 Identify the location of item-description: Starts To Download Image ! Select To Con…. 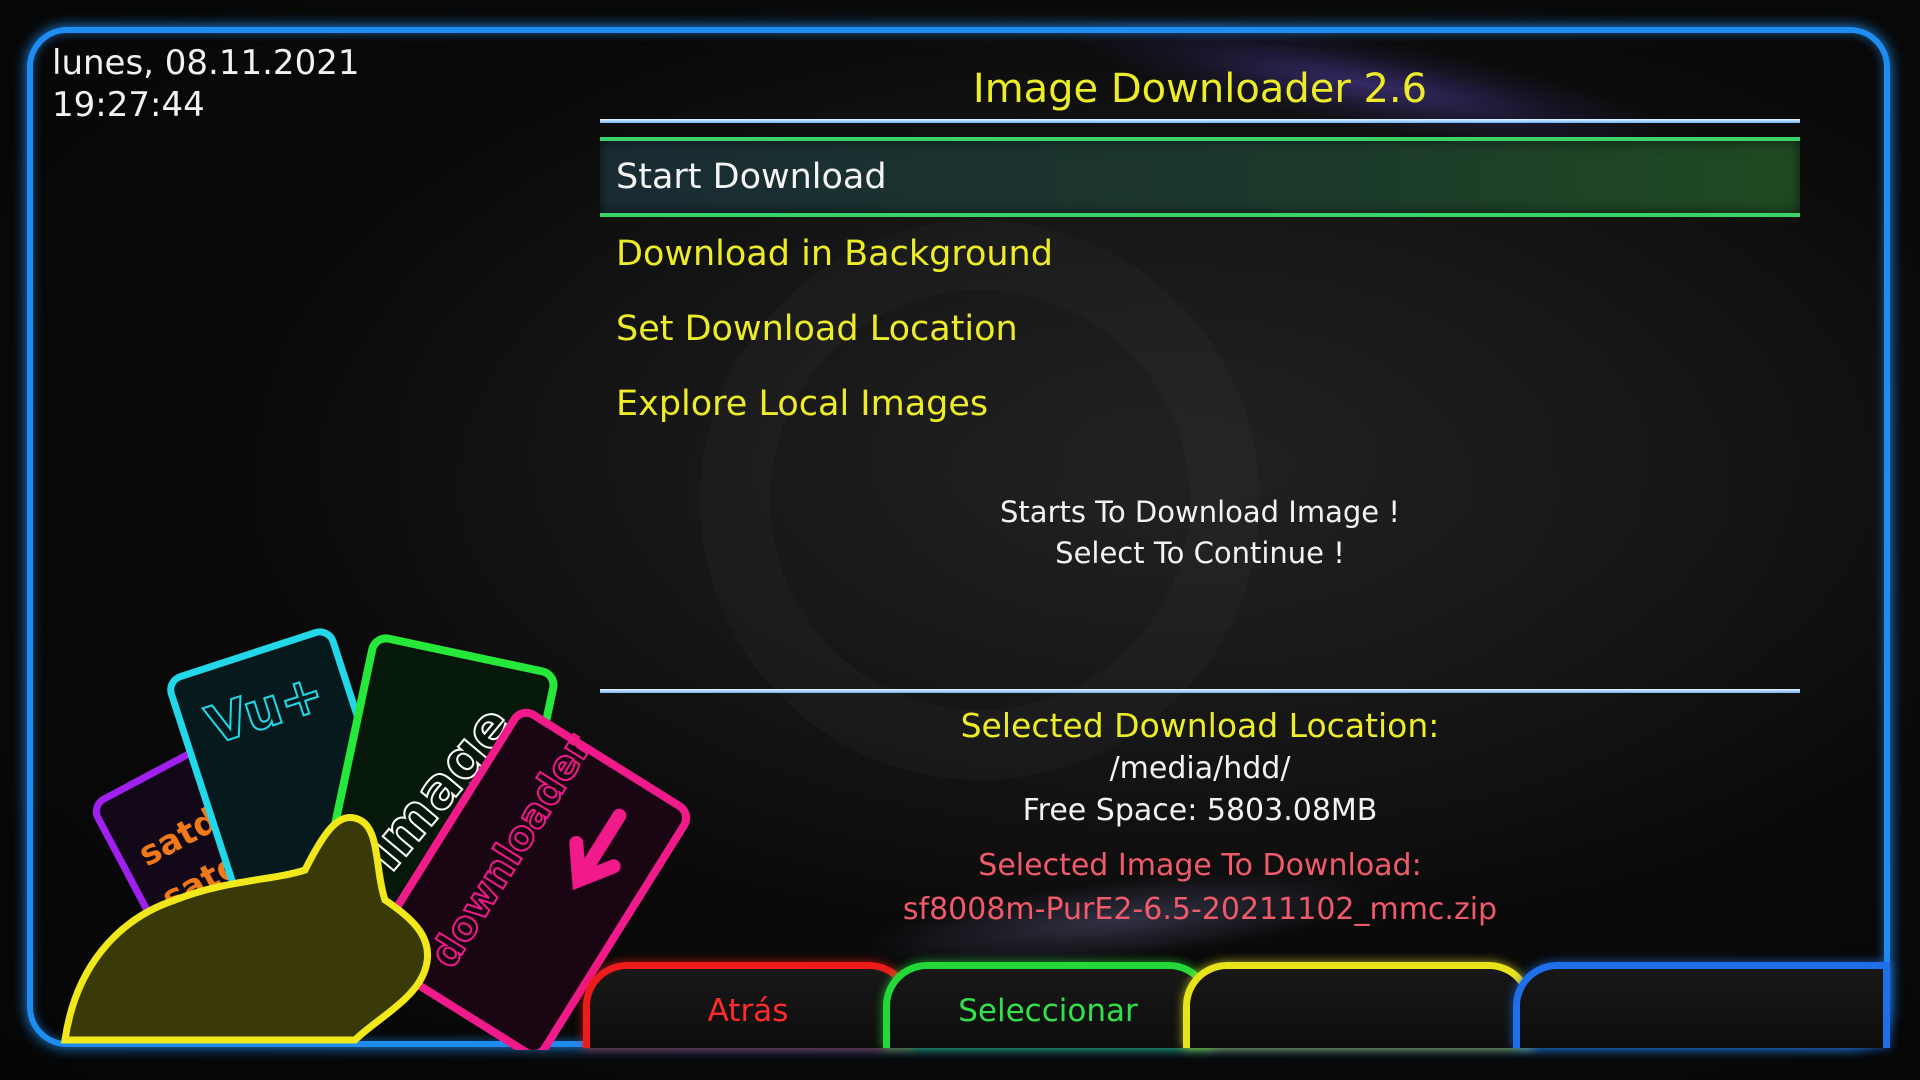
(1200, 533).